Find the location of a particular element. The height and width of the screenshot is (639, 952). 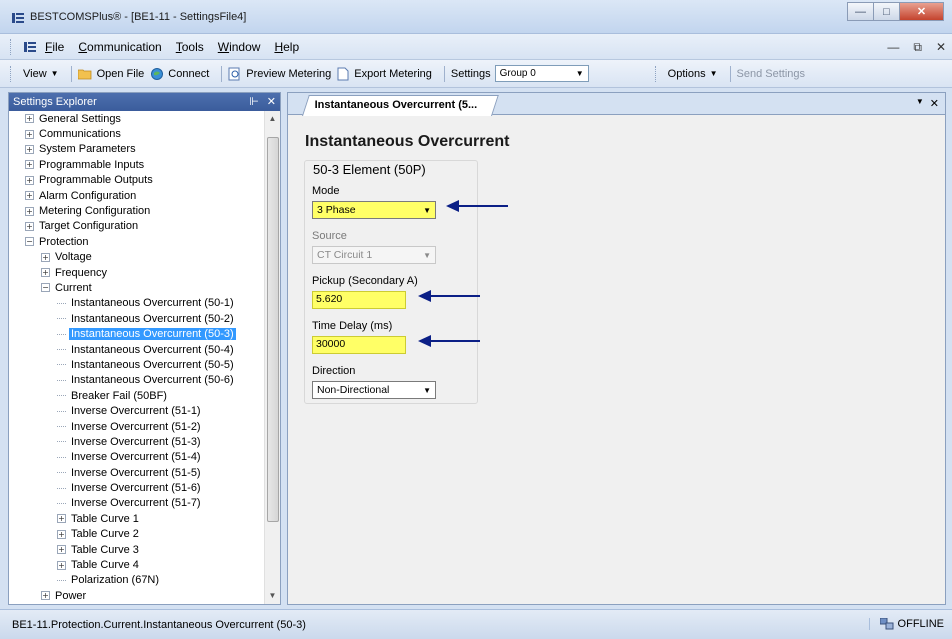

options-dropdown: Options ▼ is located at coordinates (693, 74).